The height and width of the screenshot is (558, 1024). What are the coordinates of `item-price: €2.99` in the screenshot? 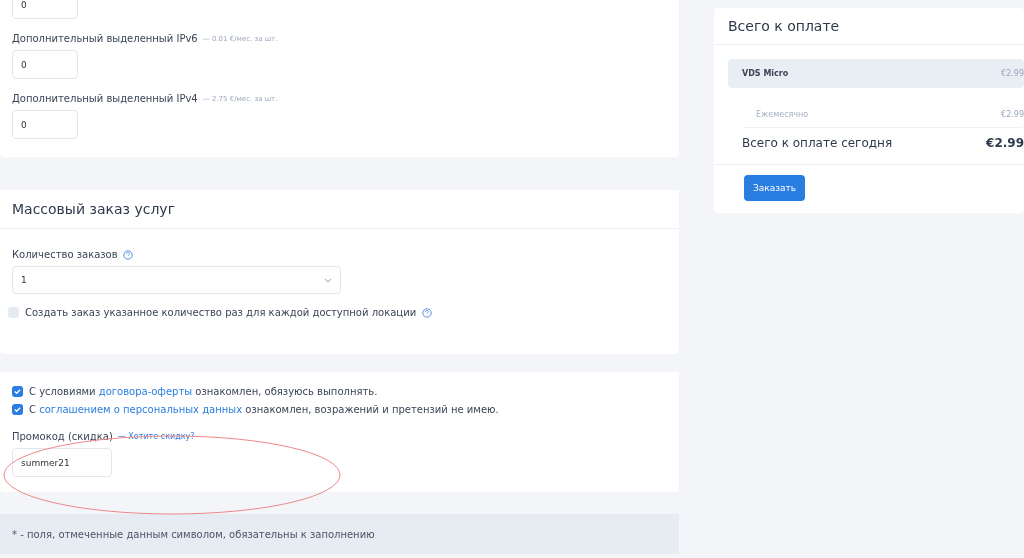 It's located at (1012, 73).